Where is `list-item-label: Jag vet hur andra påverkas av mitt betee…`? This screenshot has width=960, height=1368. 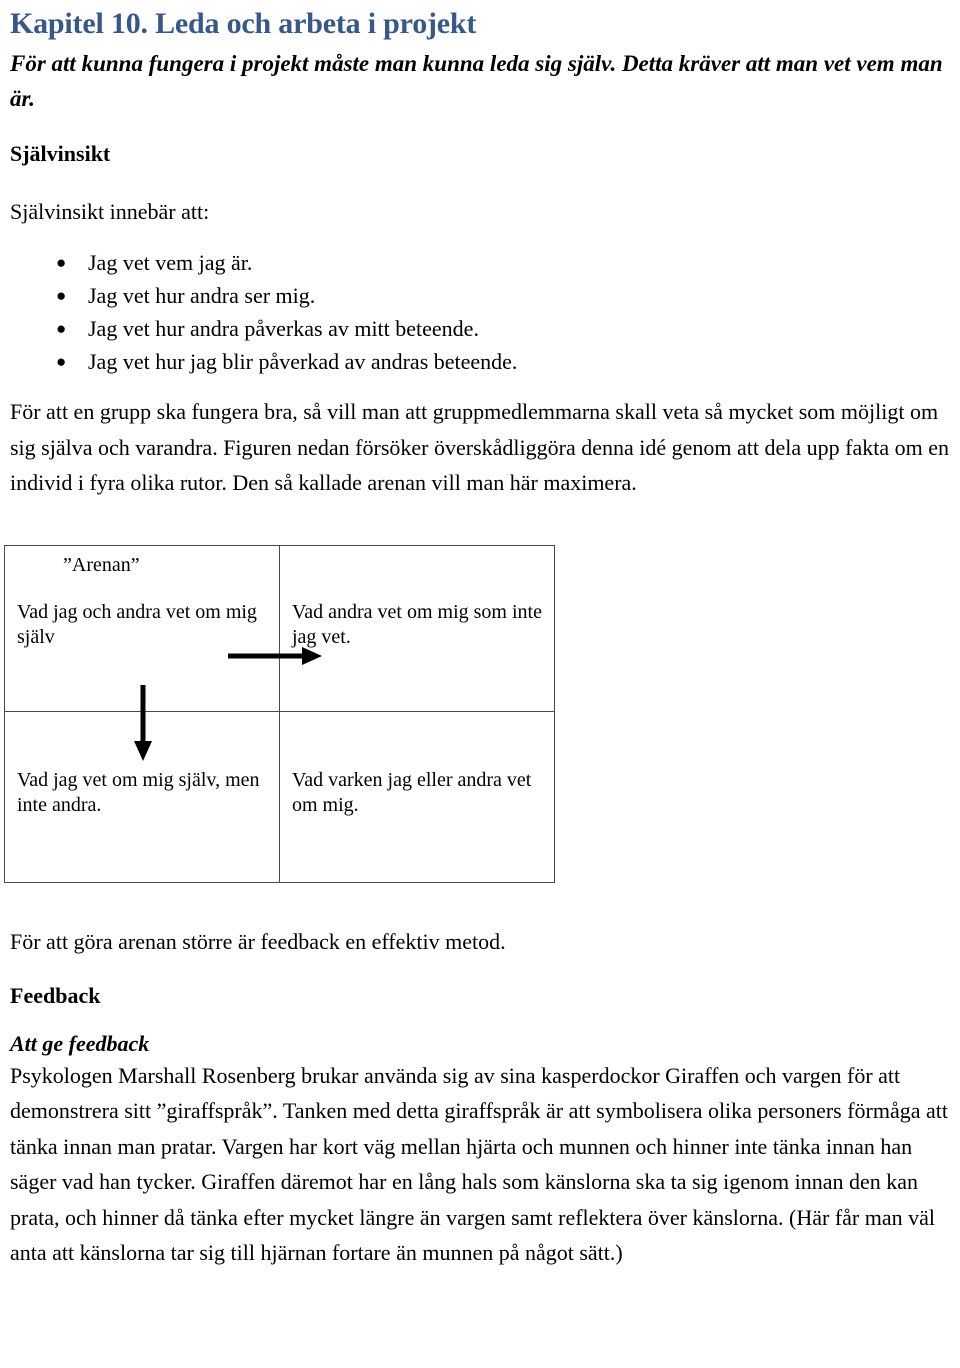
list-item-label: Jag vet hur andra påverkas av mitt betee… is located at coordinates (283, 328).